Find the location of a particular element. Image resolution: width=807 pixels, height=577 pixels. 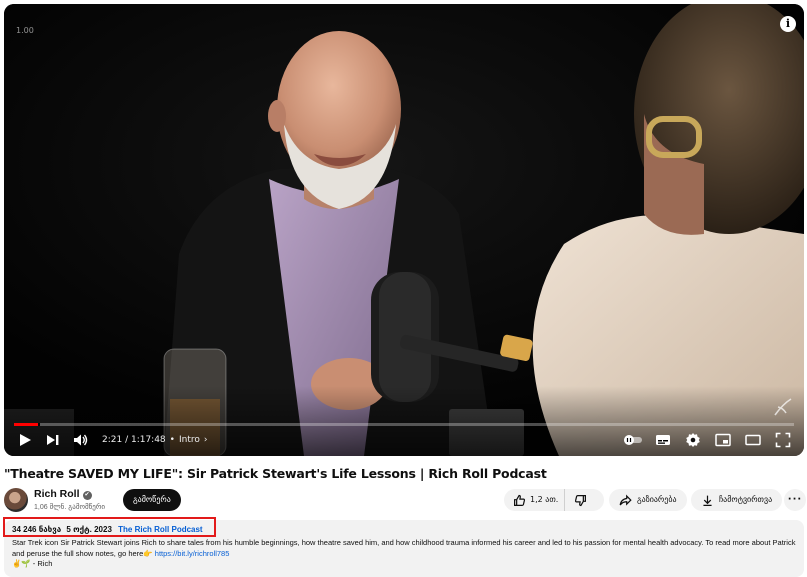

fullscreen-icon is located at coordinates (783, 440).